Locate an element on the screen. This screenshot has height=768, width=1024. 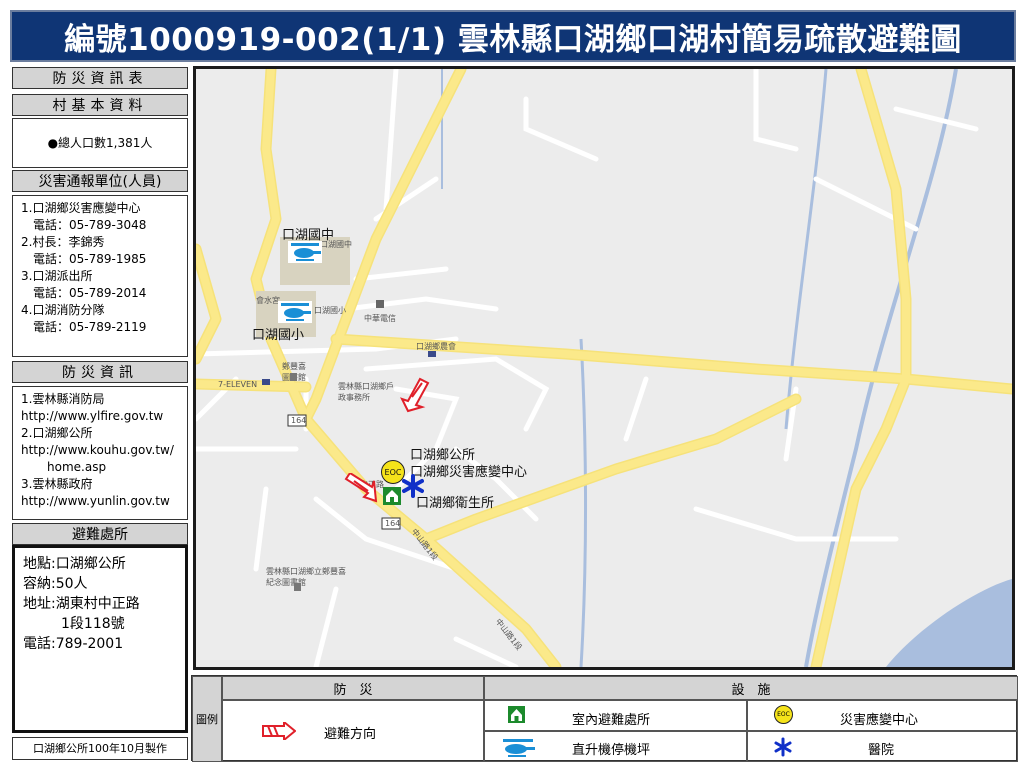
report-line: 電話：05-789-2119 is located at coordinates (90, 327).